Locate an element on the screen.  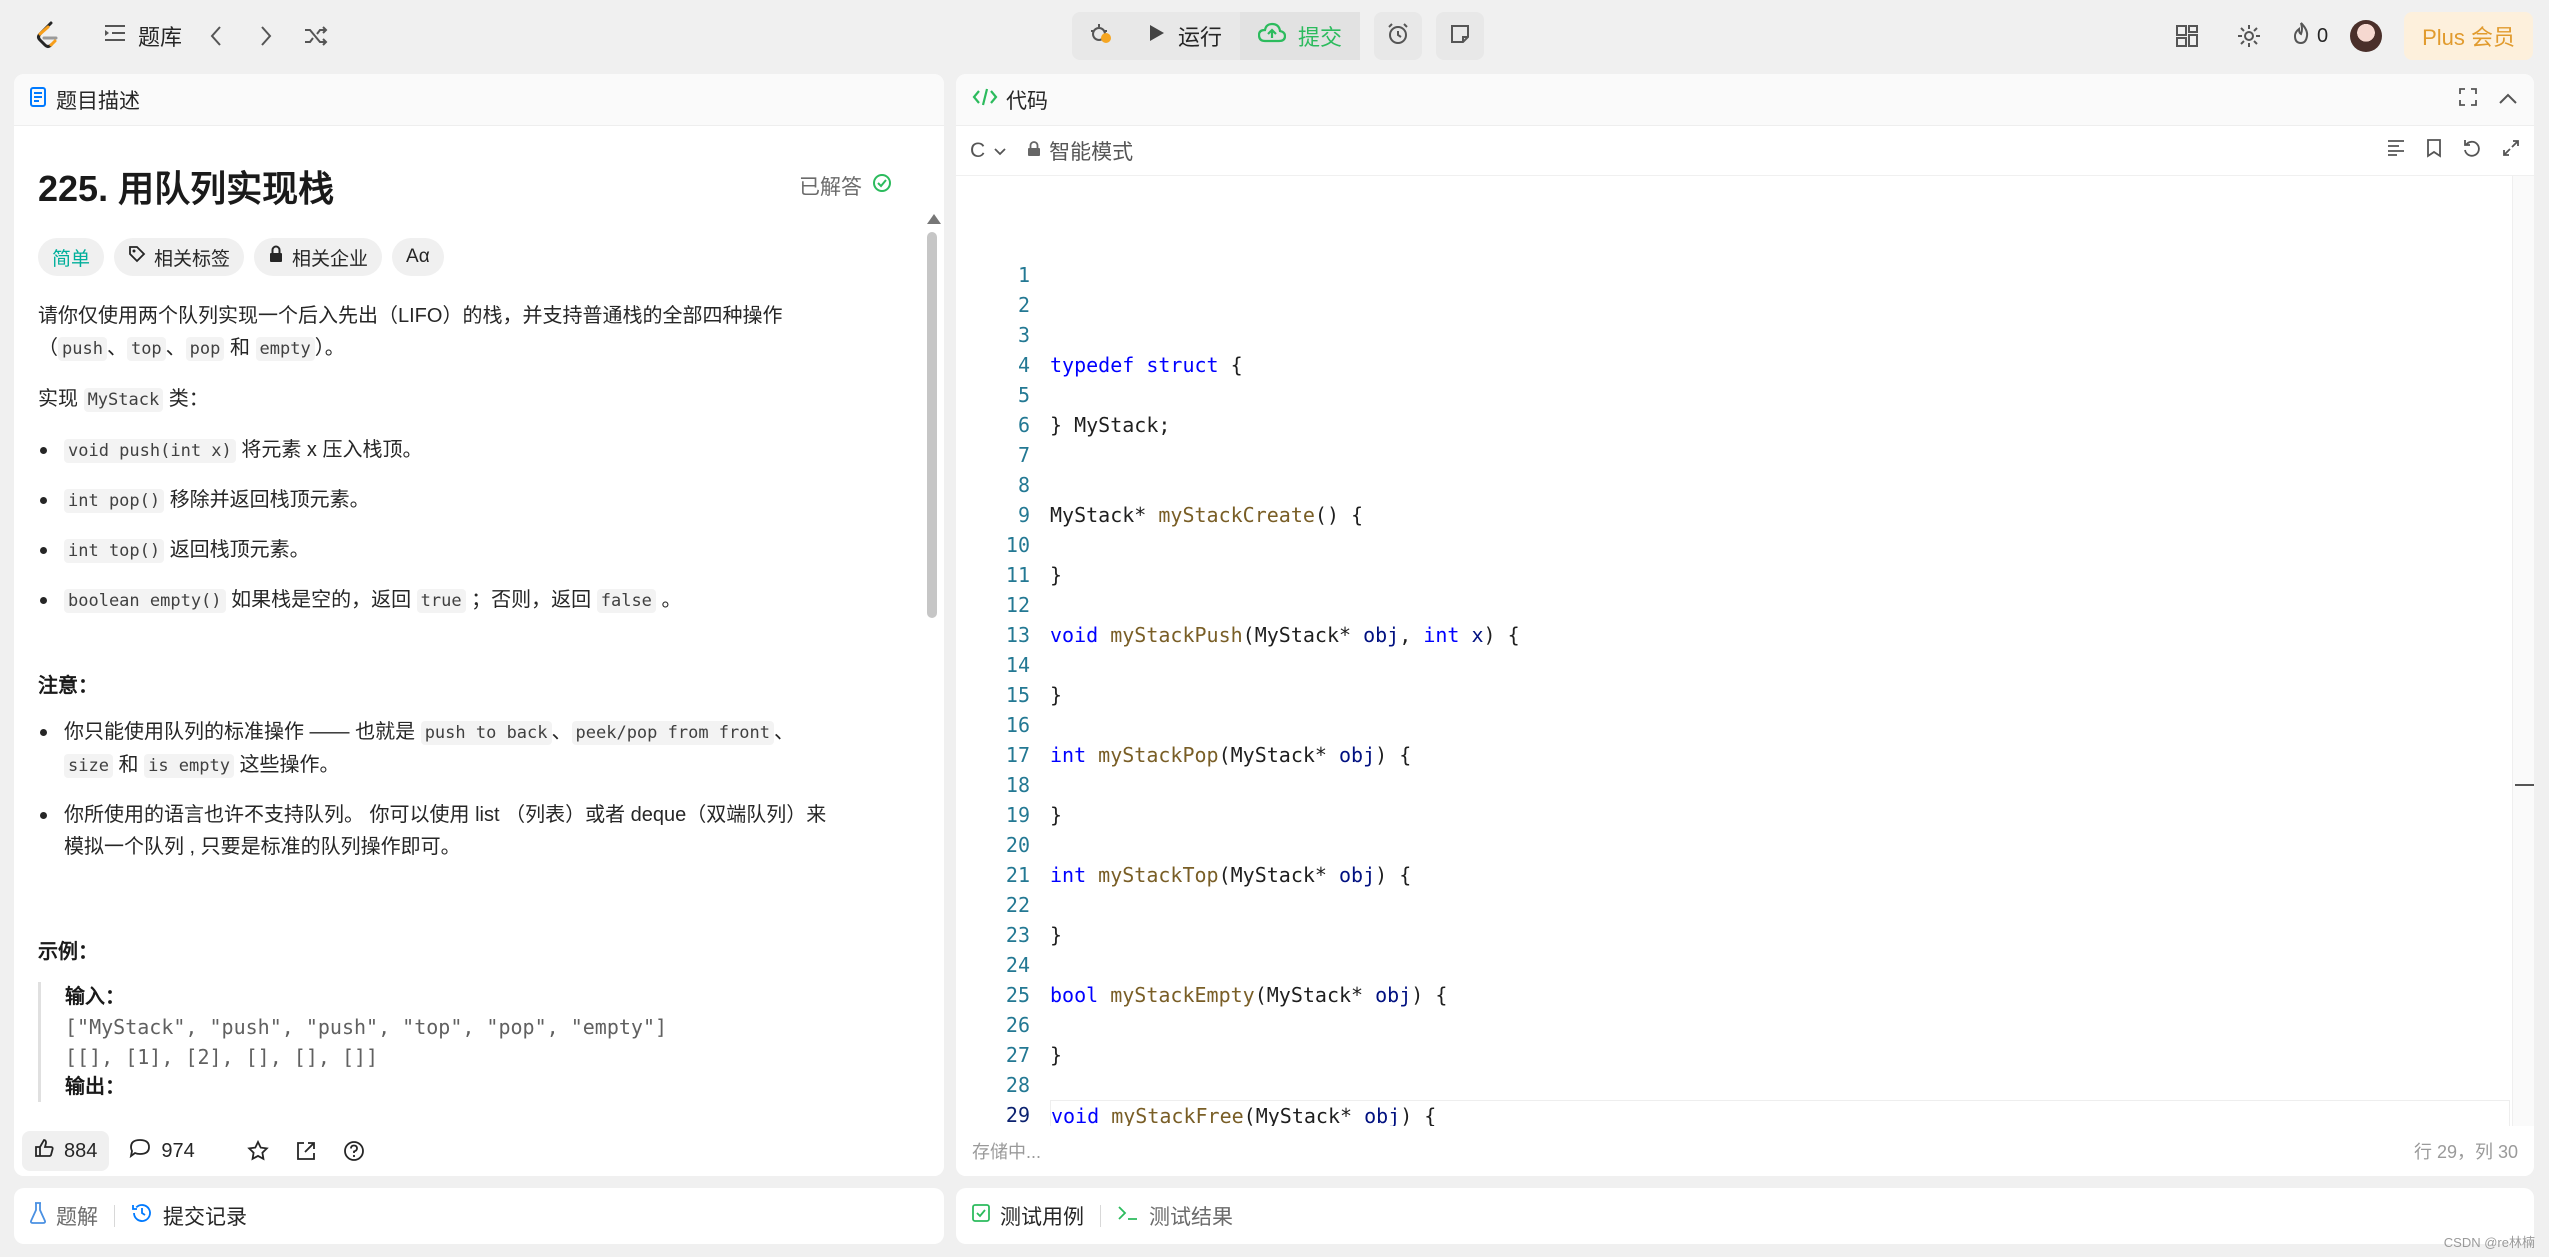
favorite-star-icon is located at coordinates (258, 1151).